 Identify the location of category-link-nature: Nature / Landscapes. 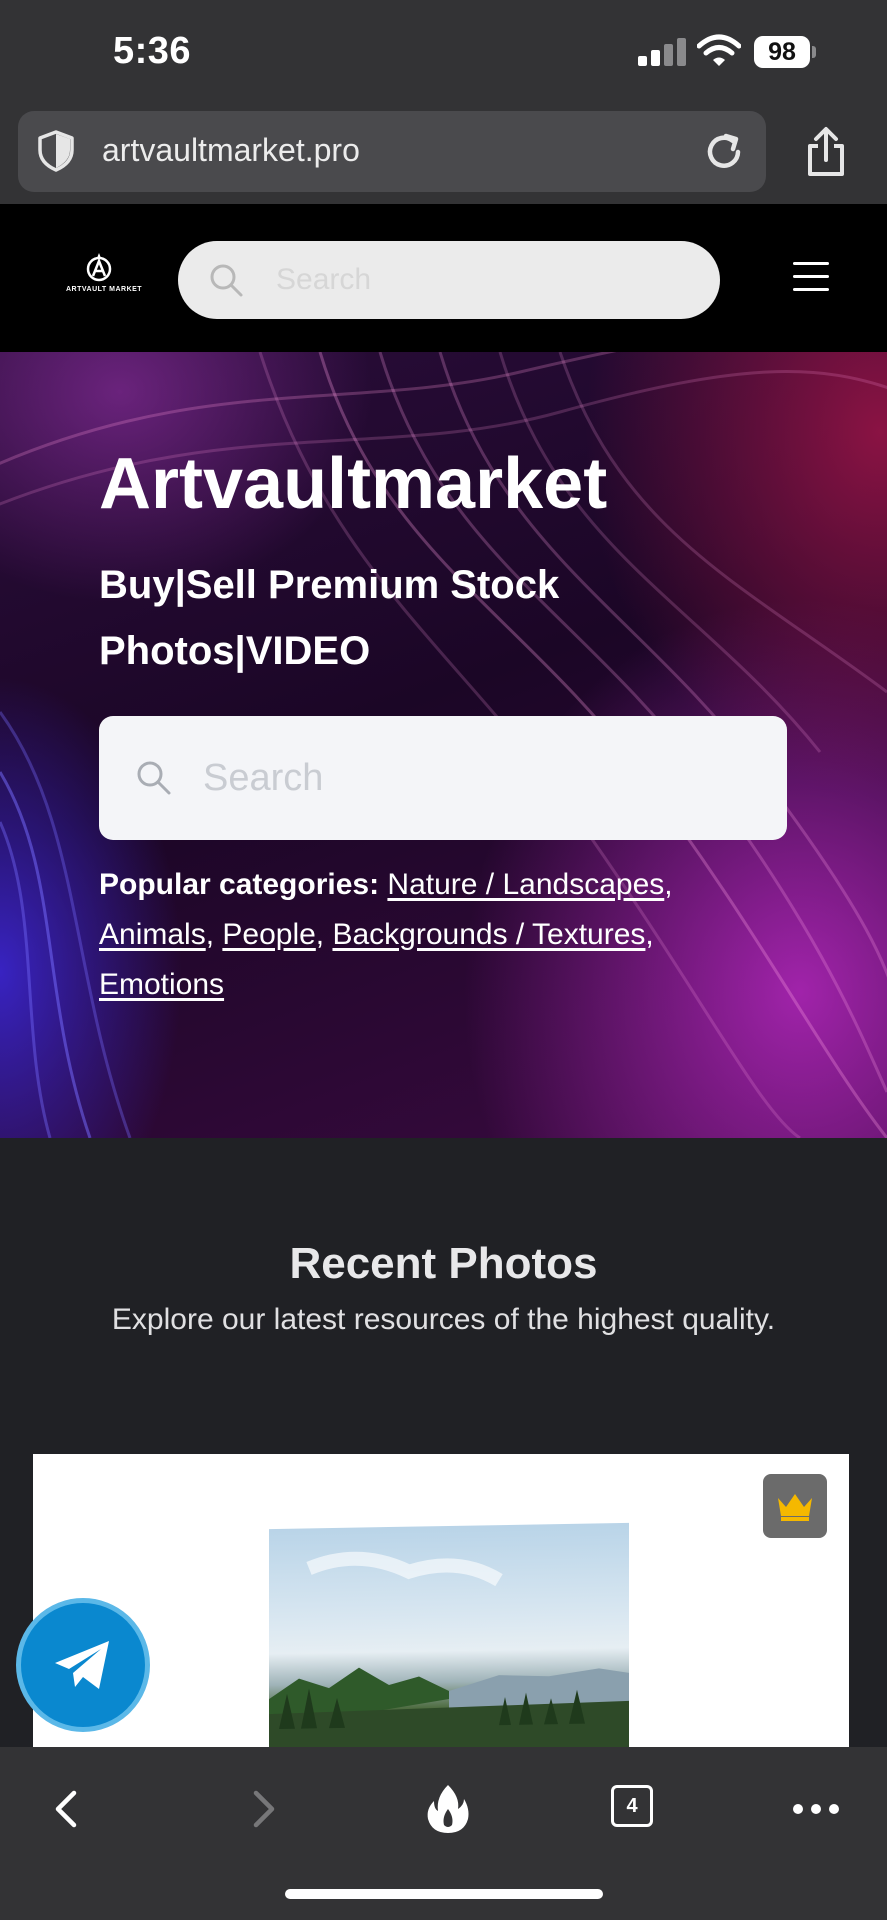
(525, 884).